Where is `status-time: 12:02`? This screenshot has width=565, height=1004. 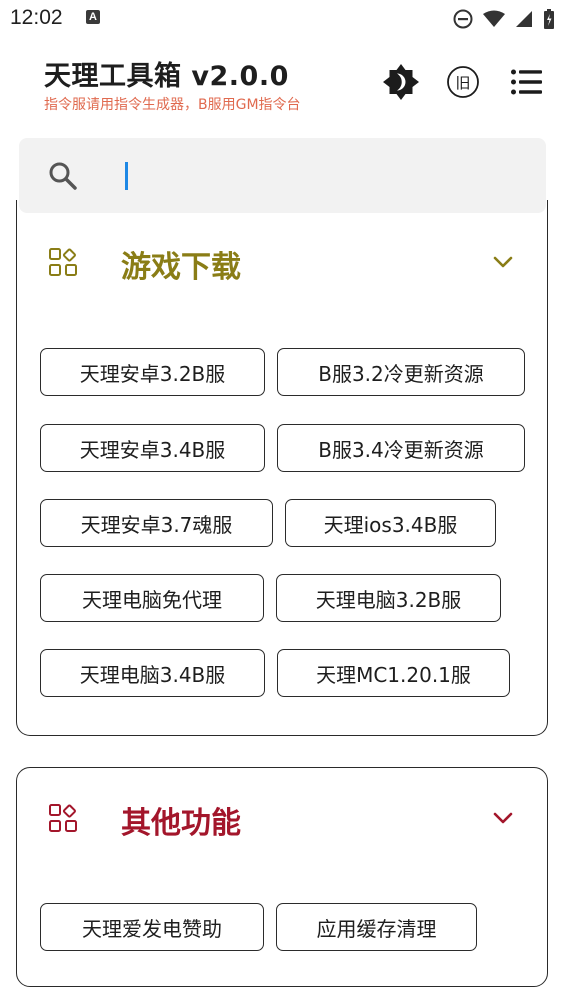
status-time: 12:02 is located at coordinates (36, 17).